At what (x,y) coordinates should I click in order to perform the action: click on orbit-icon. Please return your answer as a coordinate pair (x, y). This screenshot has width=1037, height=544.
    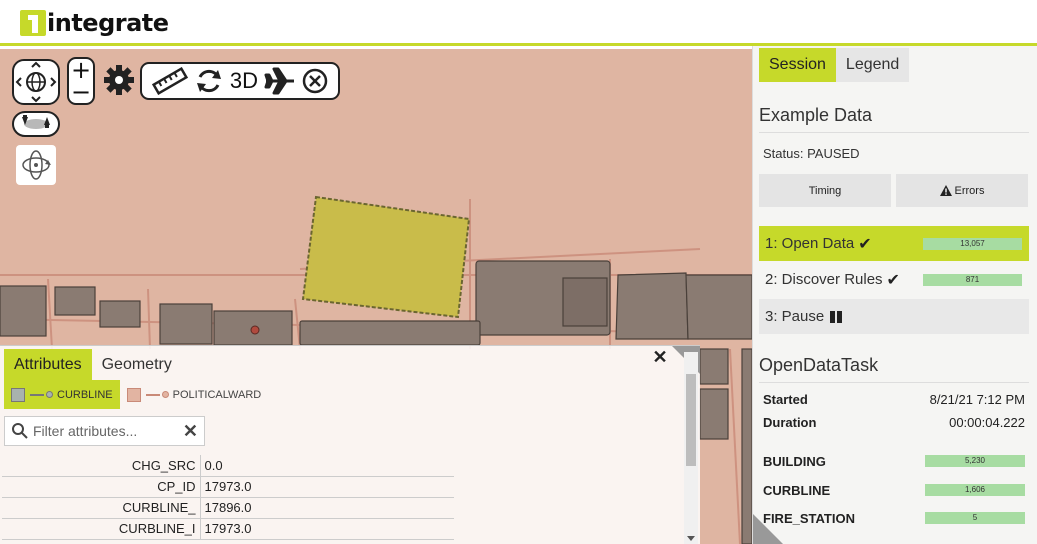
    Looking at the image, I should click on (36, 165).